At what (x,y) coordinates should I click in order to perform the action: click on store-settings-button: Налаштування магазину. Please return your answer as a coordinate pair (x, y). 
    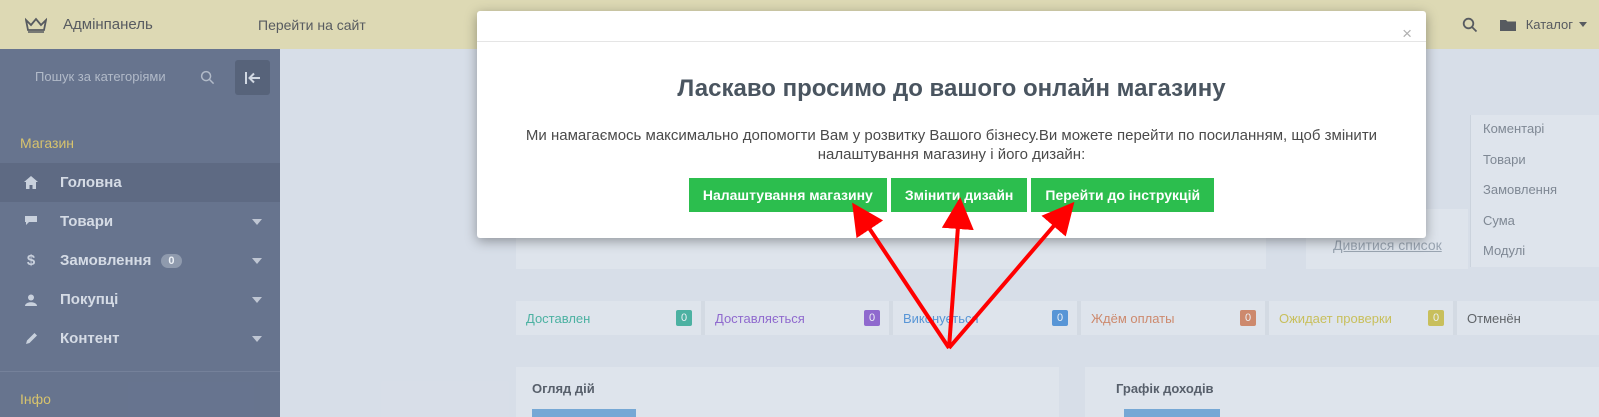
    Looking at the image, I should click on (787, 195).